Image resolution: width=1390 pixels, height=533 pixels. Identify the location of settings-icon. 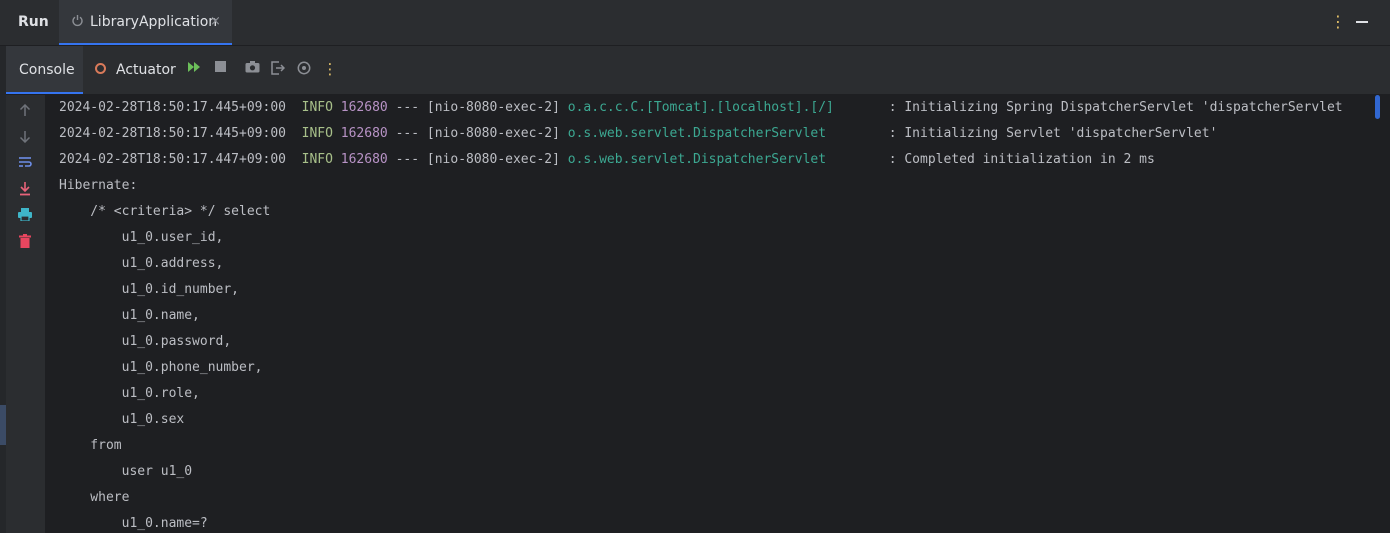
(304, 69).